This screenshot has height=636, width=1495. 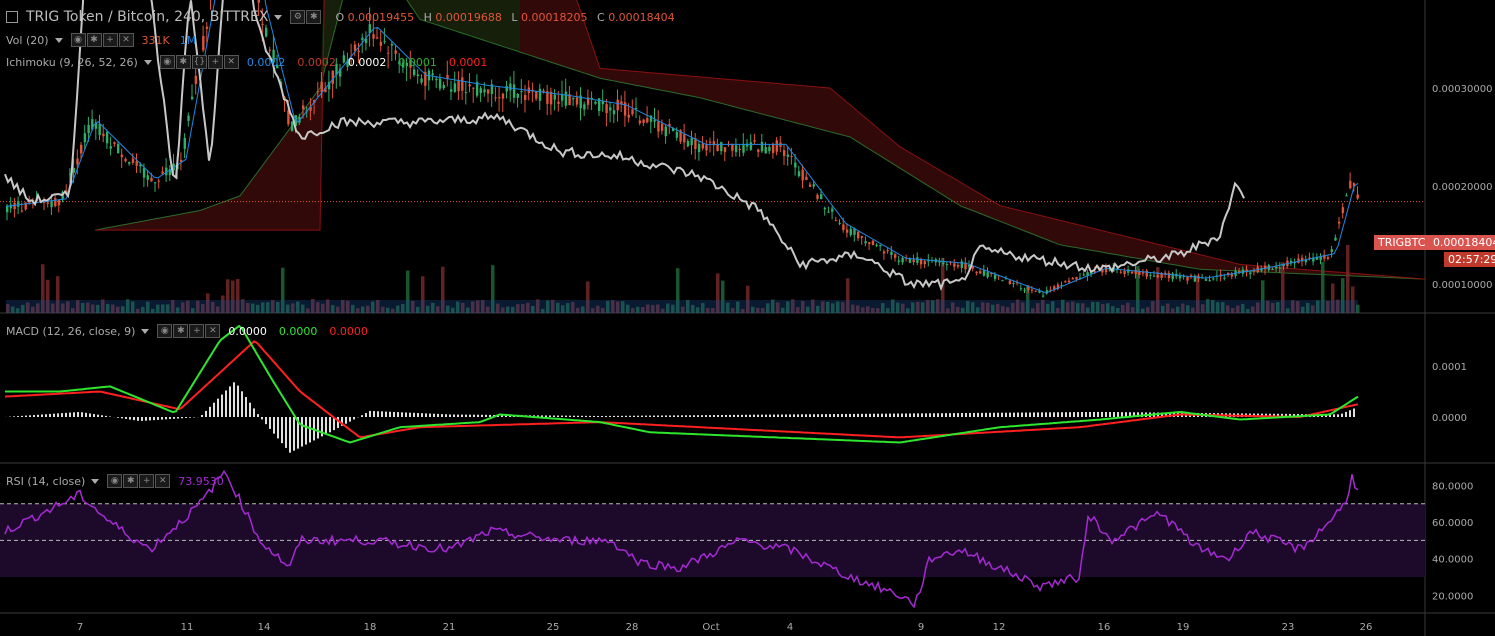 What do you see at coordinates (80, 627) in the screenshot?
I see `time-axis-label: 7` at bounding box center [80, 627].